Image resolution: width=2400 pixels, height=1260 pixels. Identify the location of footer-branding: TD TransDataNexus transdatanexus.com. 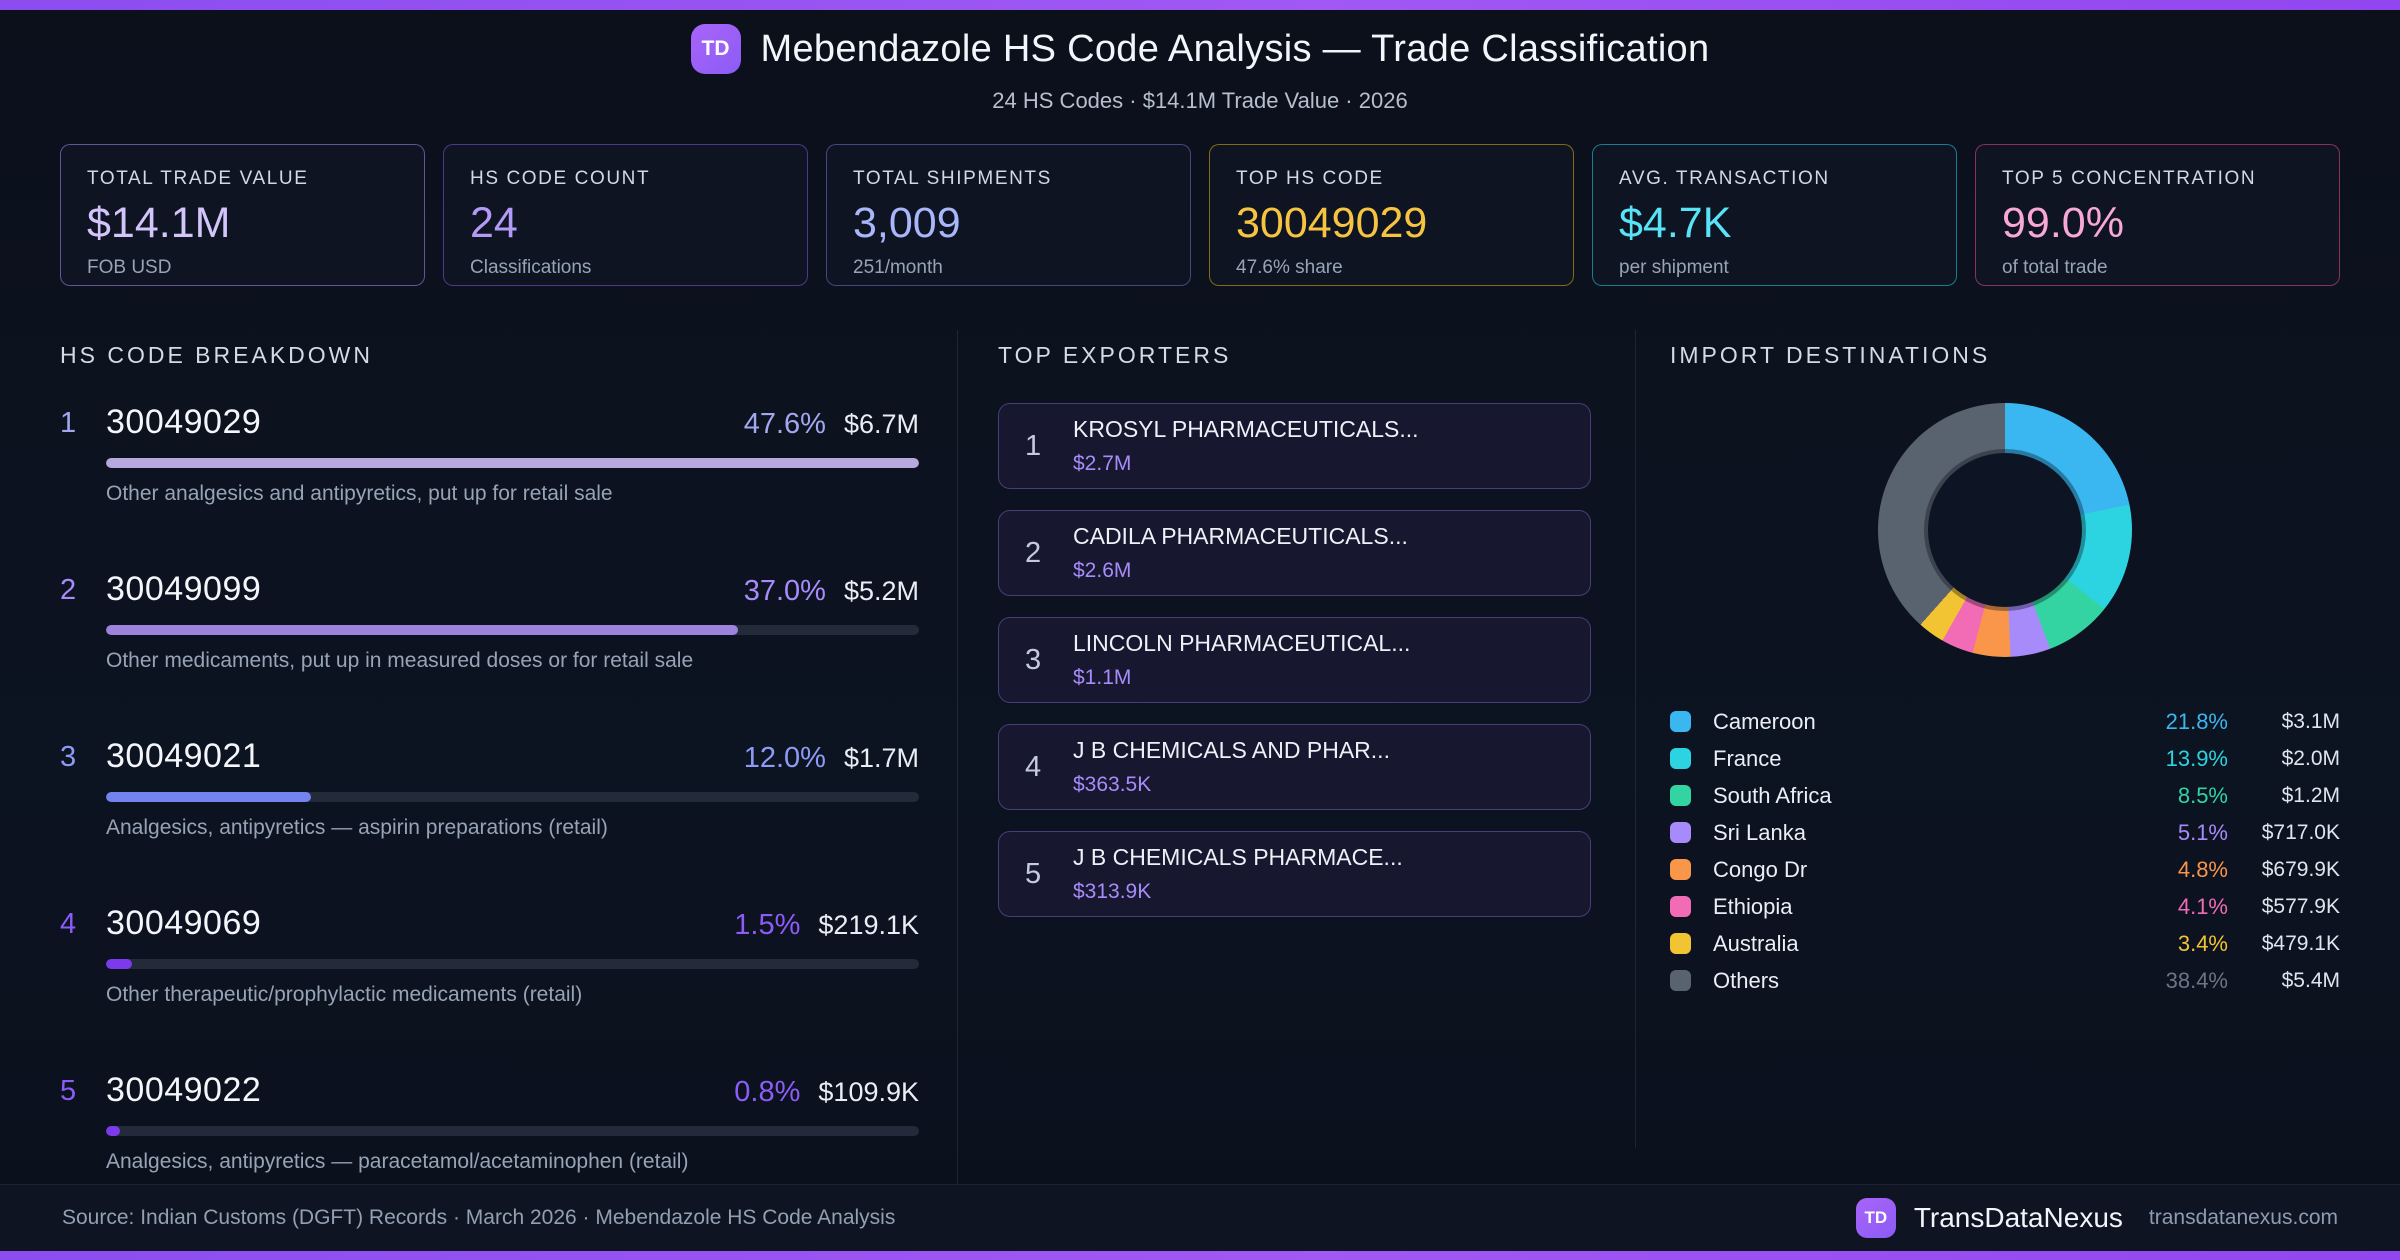
(2096, 1218).